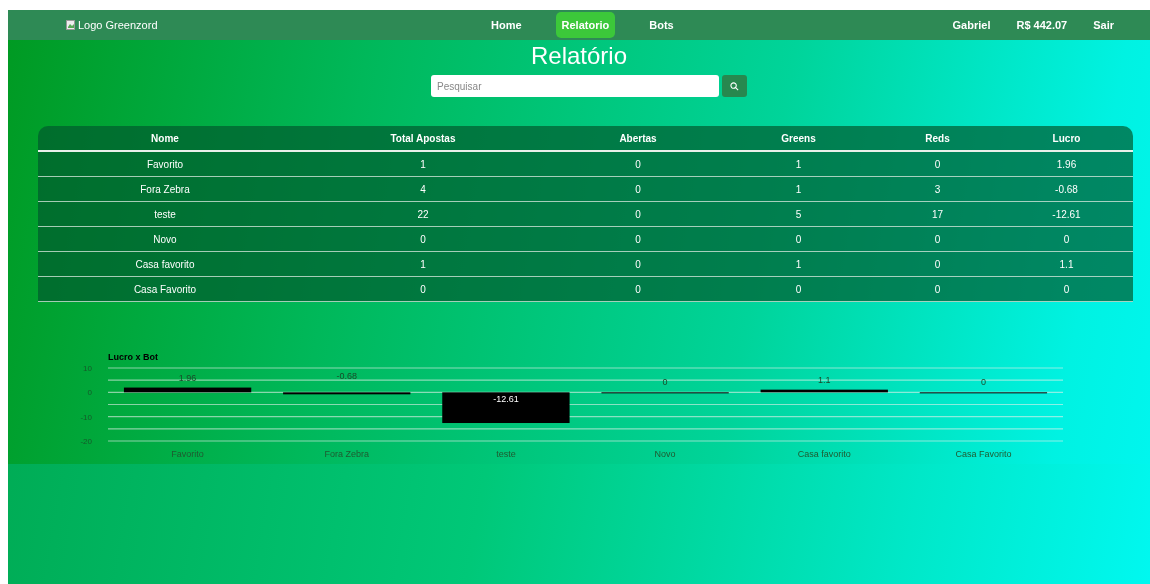 Image resolution: width=1150 pixels, height=584 pixels. I want to click on table-cell: teste, so click(165, 214).